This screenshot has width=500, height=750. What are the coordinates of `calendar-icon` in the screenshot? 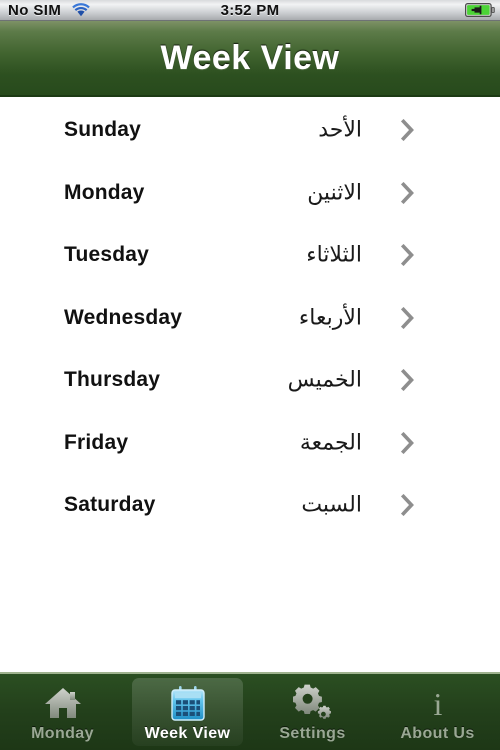 It's located at (188, 703).